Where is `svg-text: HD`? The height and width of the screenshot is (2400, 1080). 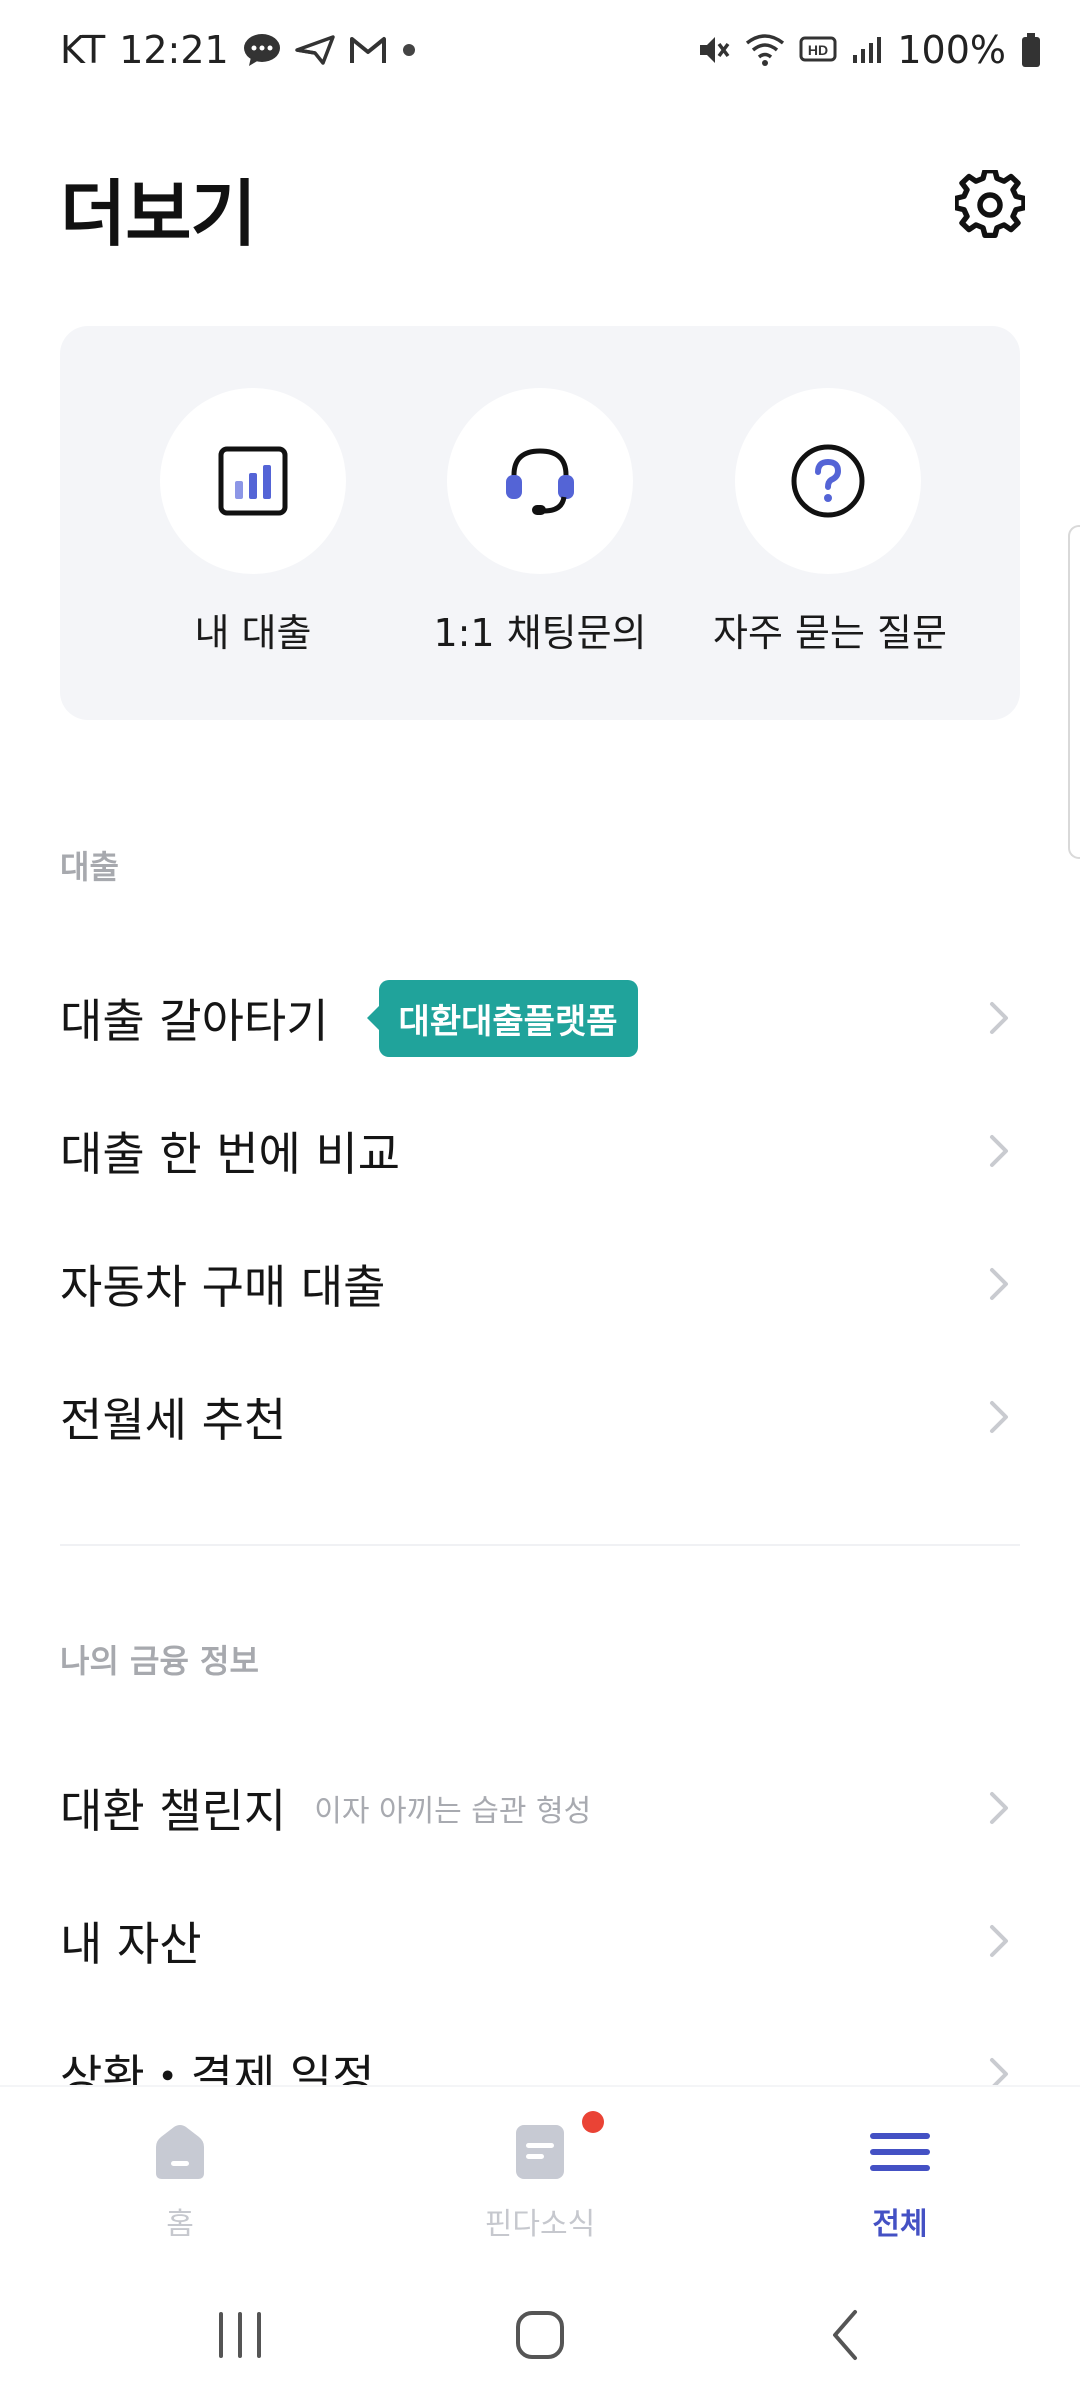 svg-text: HD is located at coordinates (818, 50).